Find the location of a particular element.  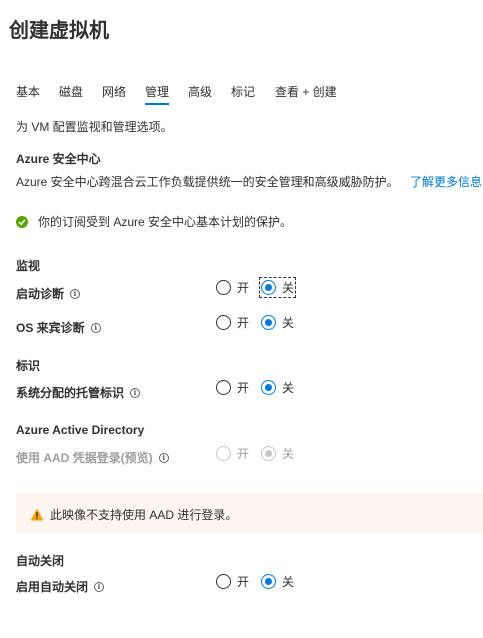

guest-os-diagnostics-radio-group: 开 关 is located at coordinates (255, 322).